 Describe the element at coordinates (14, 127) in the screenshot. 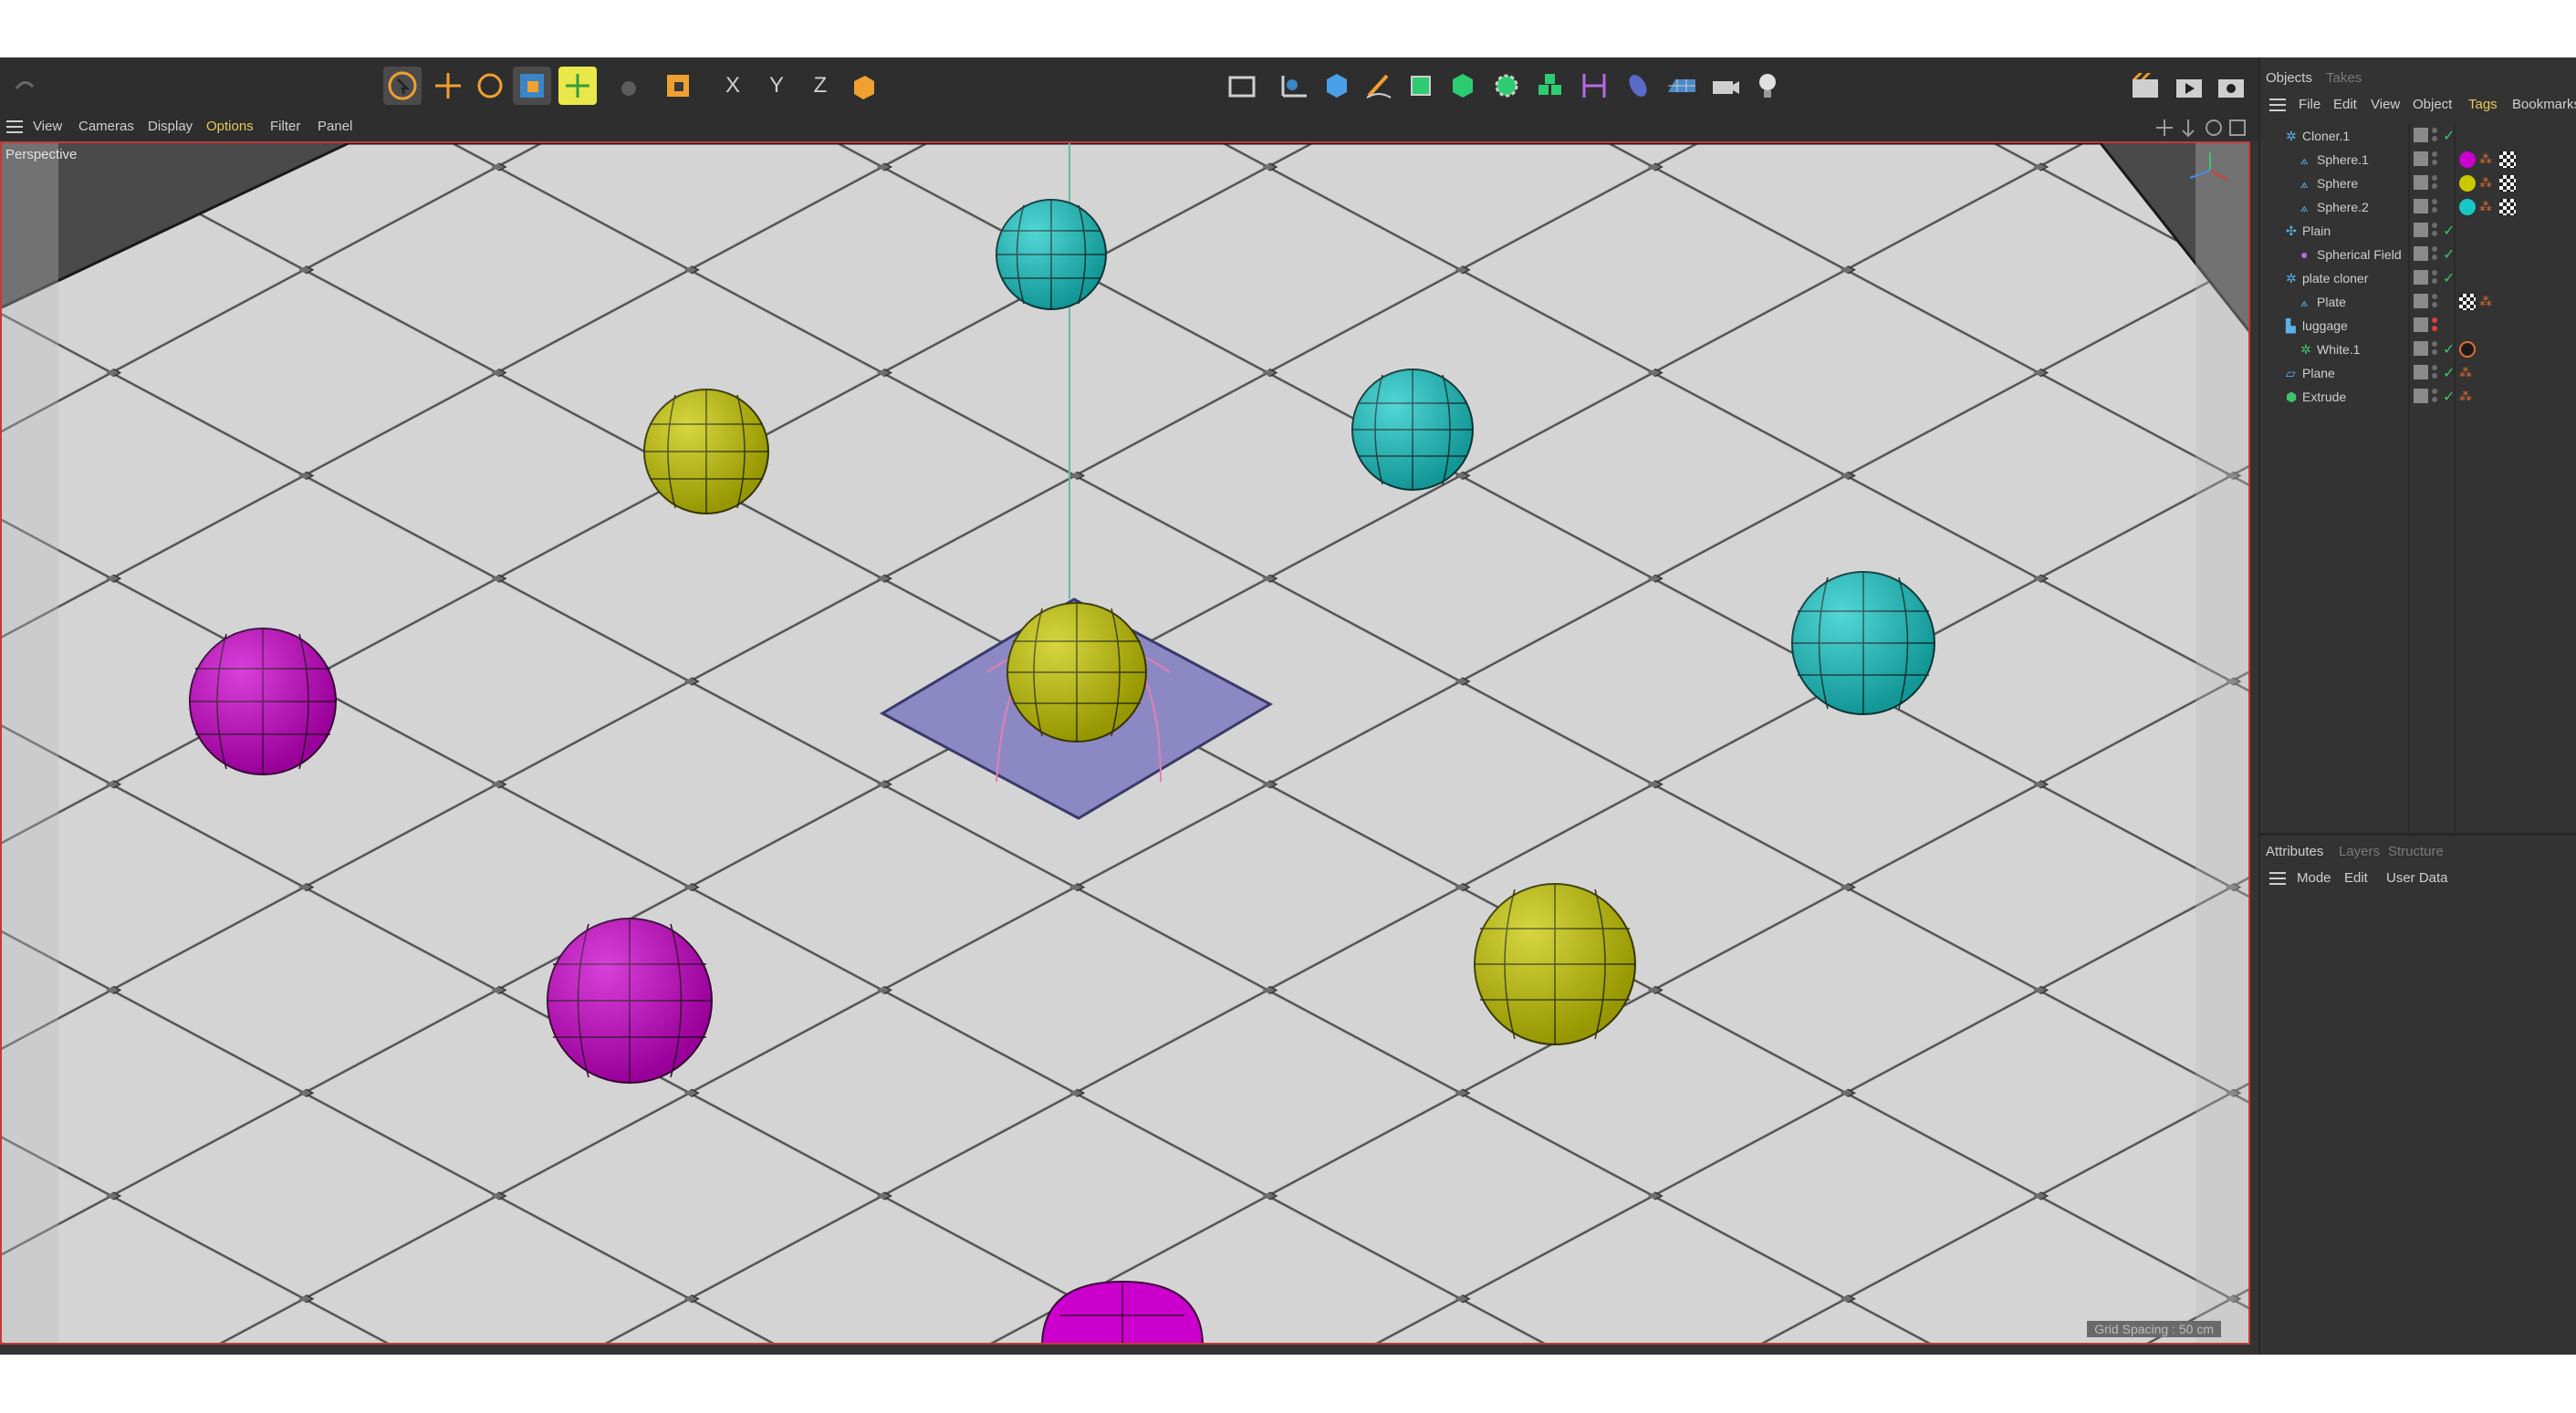

I see `viewport-menu-icon` at that location.